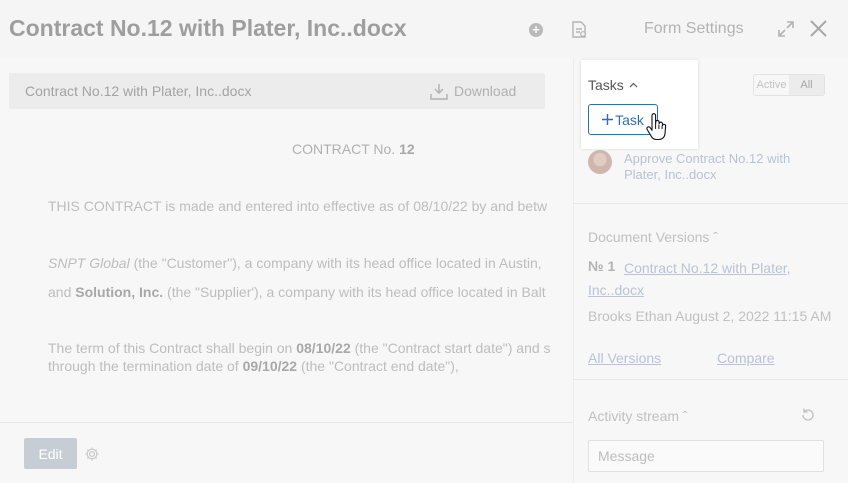 This screenshot has width=848, height=483. Describe the element at coordinates (602, 266) in the screenshot. I see `version-number: № 1` at that location.